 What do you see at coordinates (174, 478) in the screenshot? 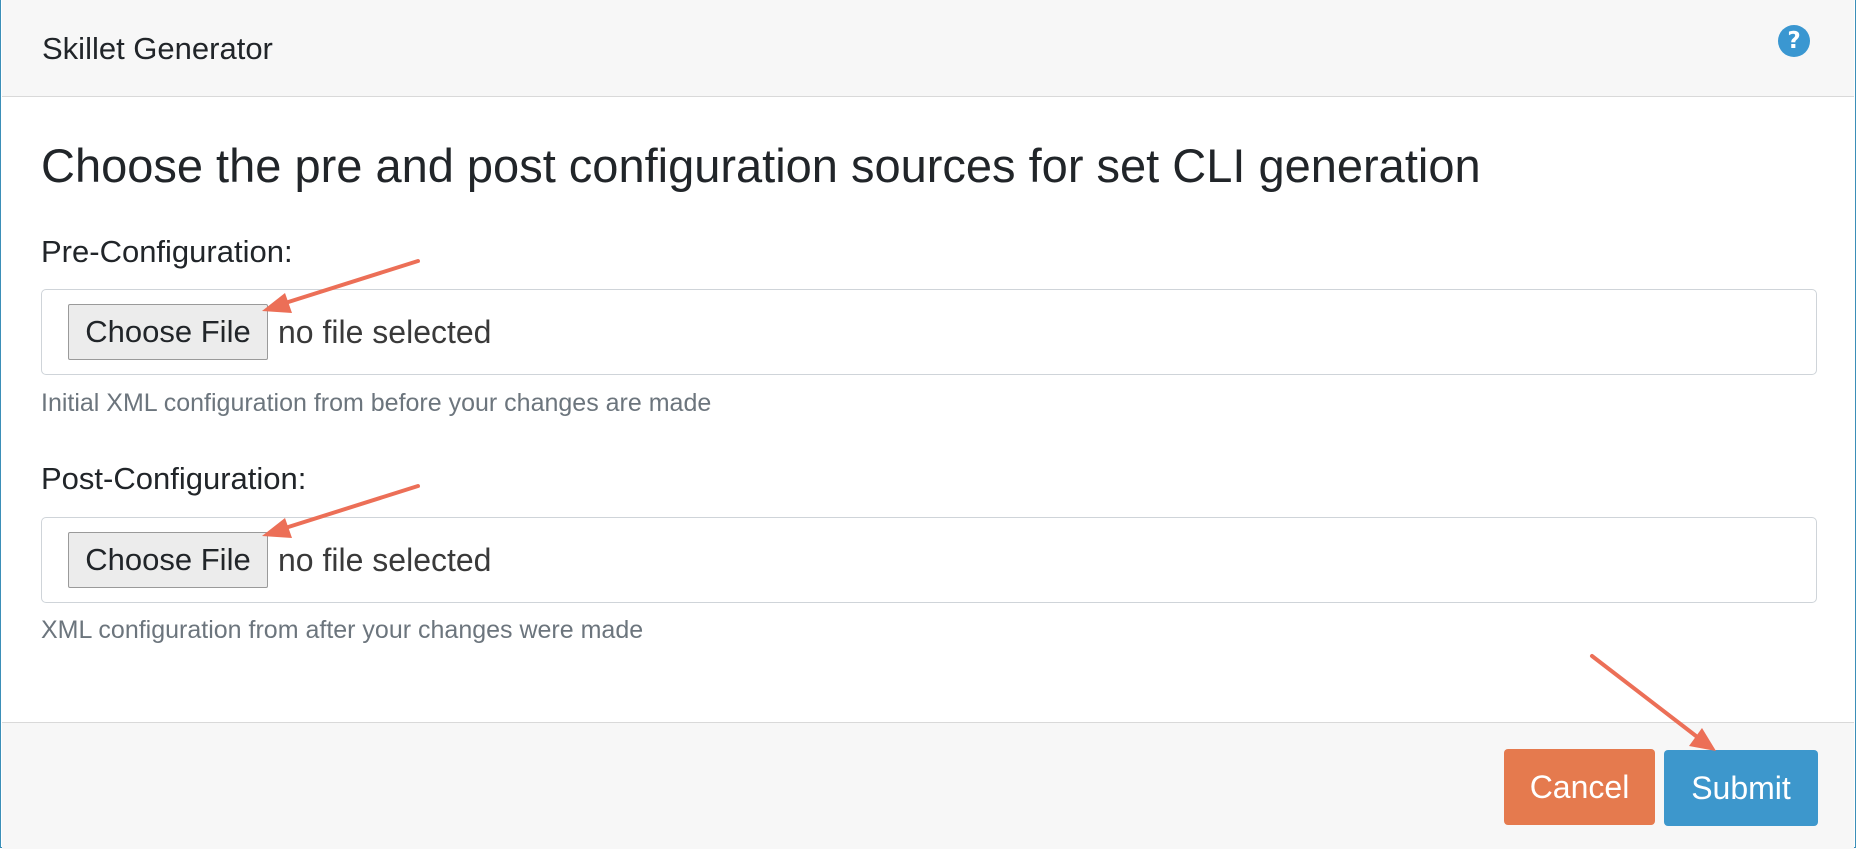
I see `post-configuration-label: Post-Configuration:` at bounding box center [174, 478].